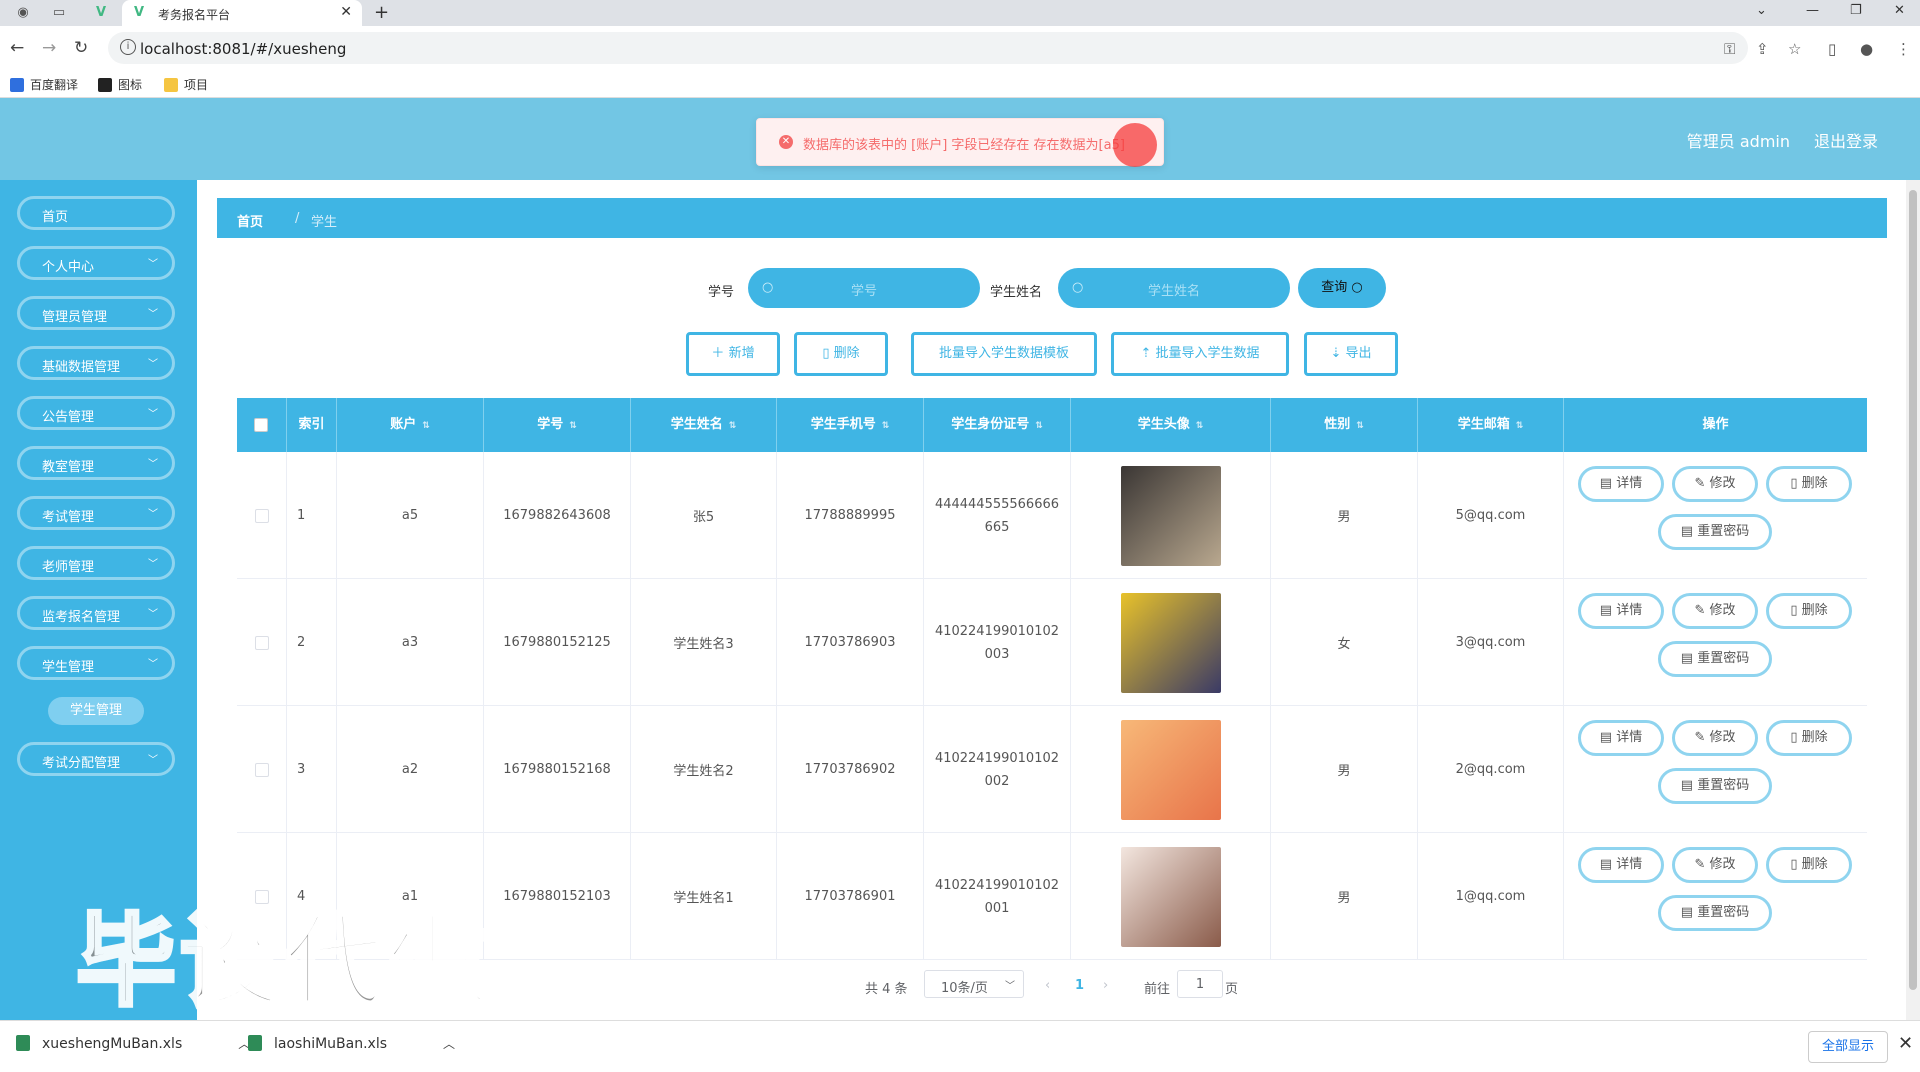  Describe the element at coordinates (96, 363) in the screenshot. I see `sidebar-item-basedata: 基础数据管理 ﹀` at that location.